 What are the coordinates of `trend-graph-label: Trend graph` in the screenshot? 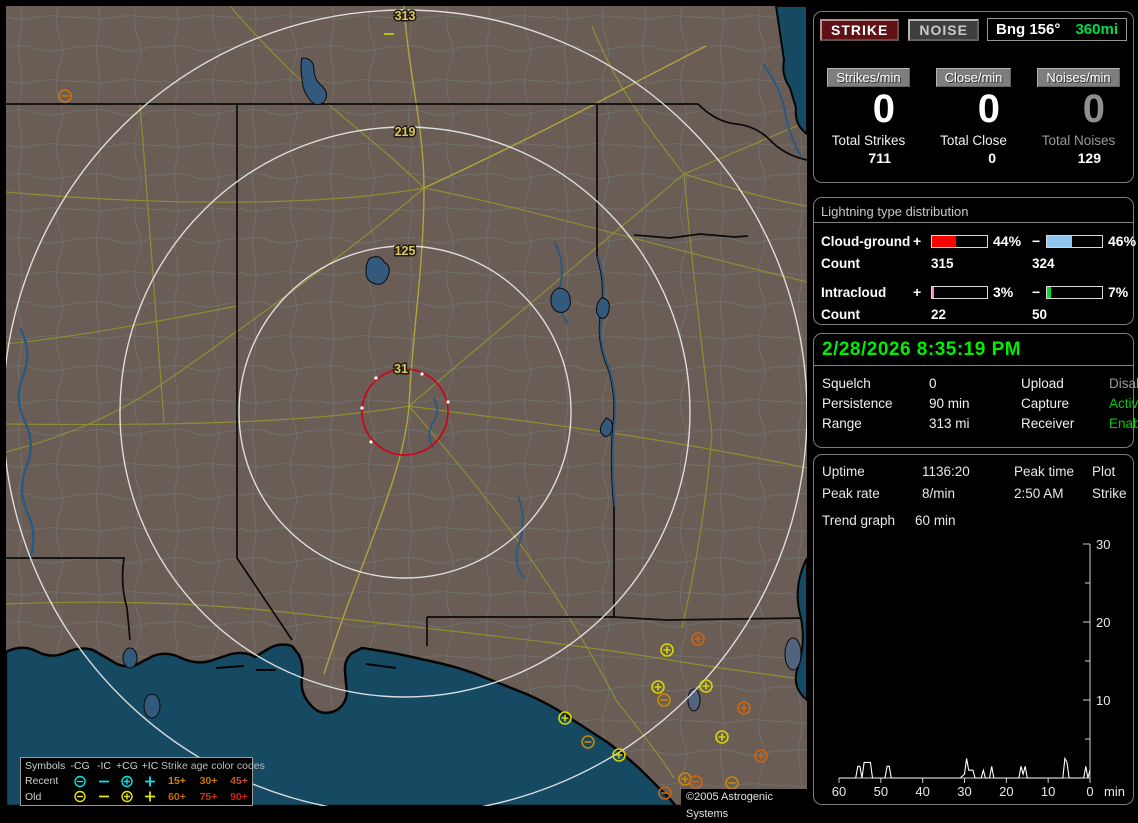 It's located at (859, 520).